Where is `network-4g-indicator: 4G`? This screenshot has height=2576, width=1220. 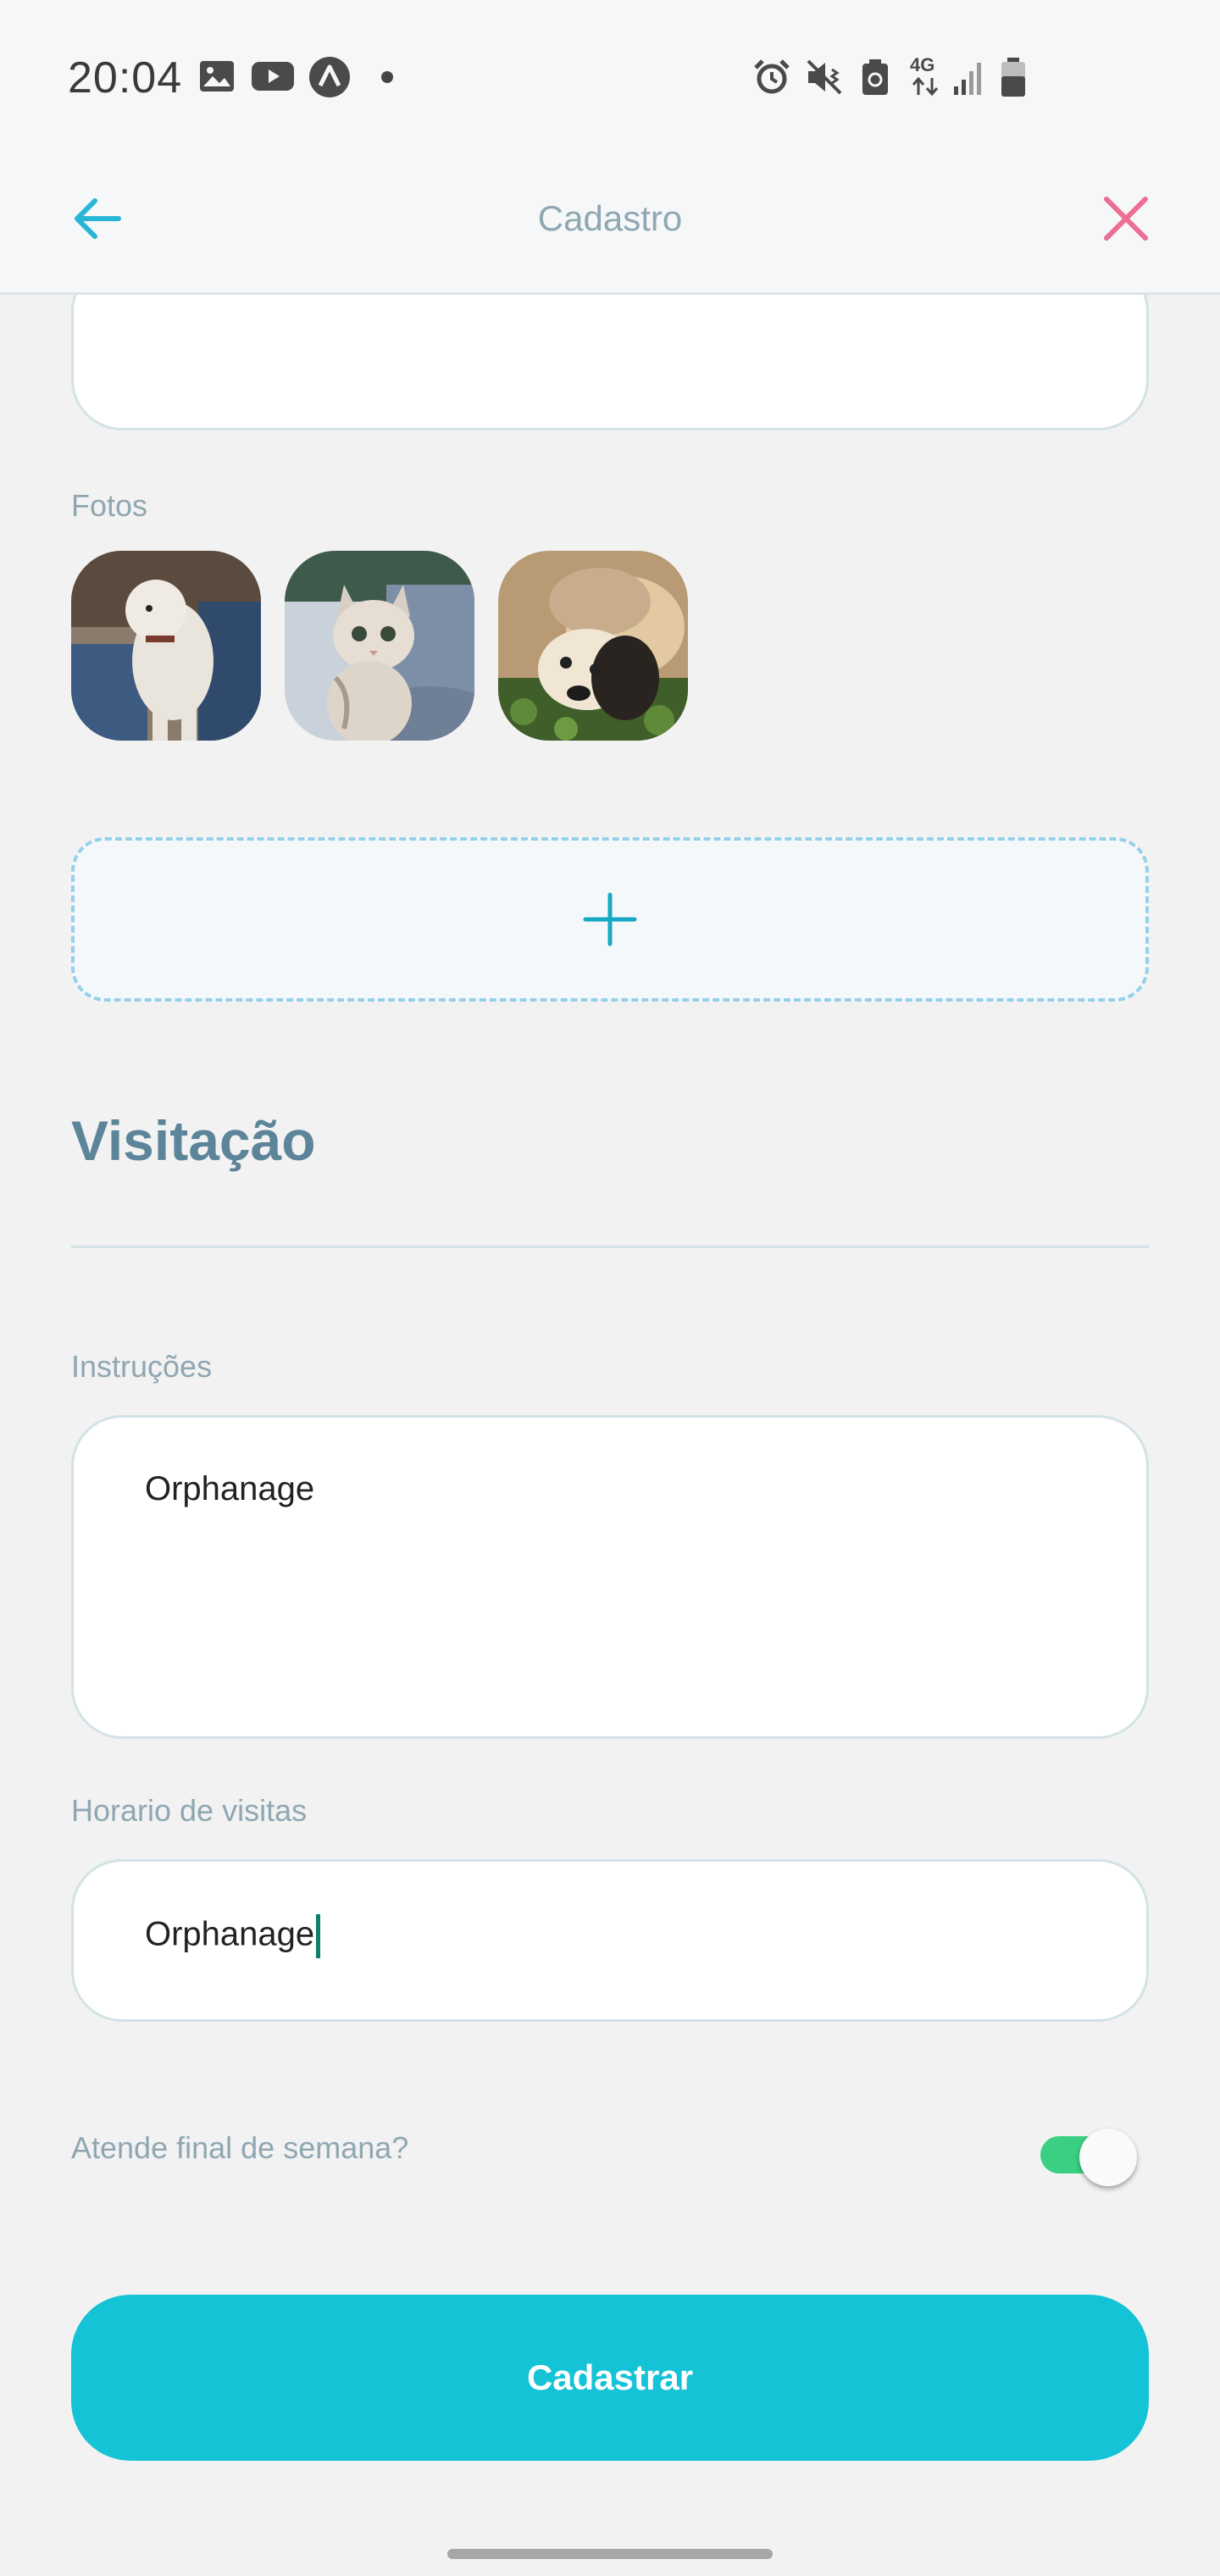 network-4g-indicator: 4G is located at coordinates (927, 78).